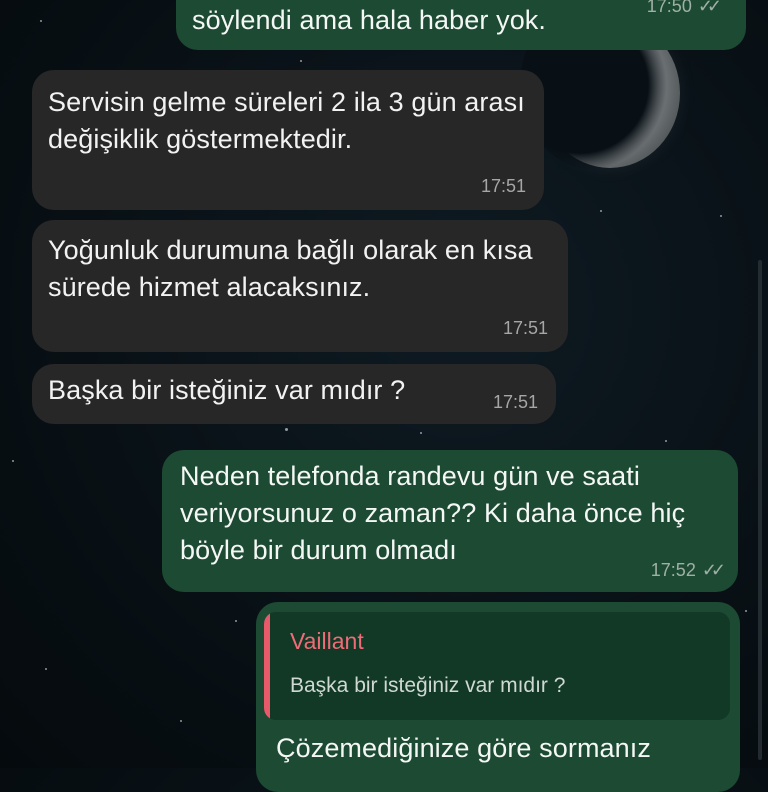 This screenshot has width=768, height=792. Describe the element at coordinates (369, 20) in the screenshot. I see `message-text: söylendi ama hala haber yok.` at that location.